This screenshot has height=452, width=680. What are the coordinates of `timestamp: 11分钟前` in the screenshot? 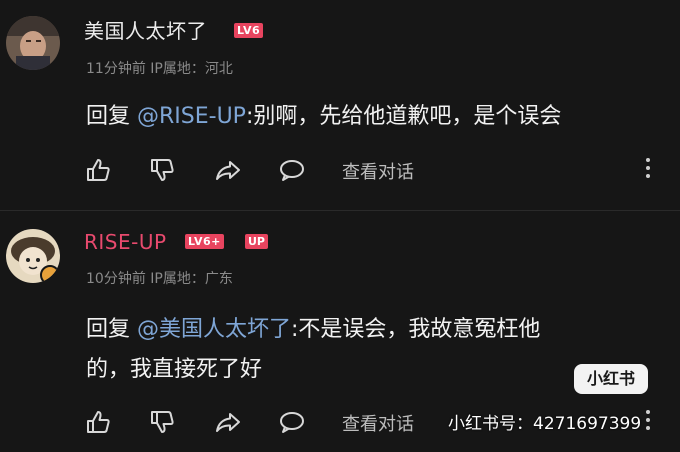 It's located at (116, 69).